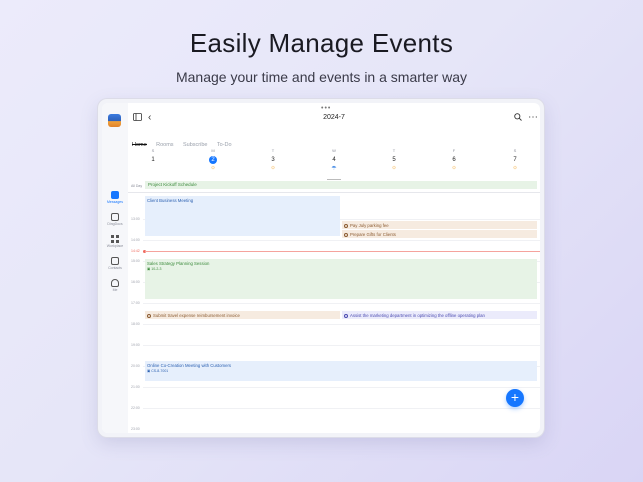 The height and width of the screenshot is (482, 643). I want to click on search-icon, so click(518, 119).